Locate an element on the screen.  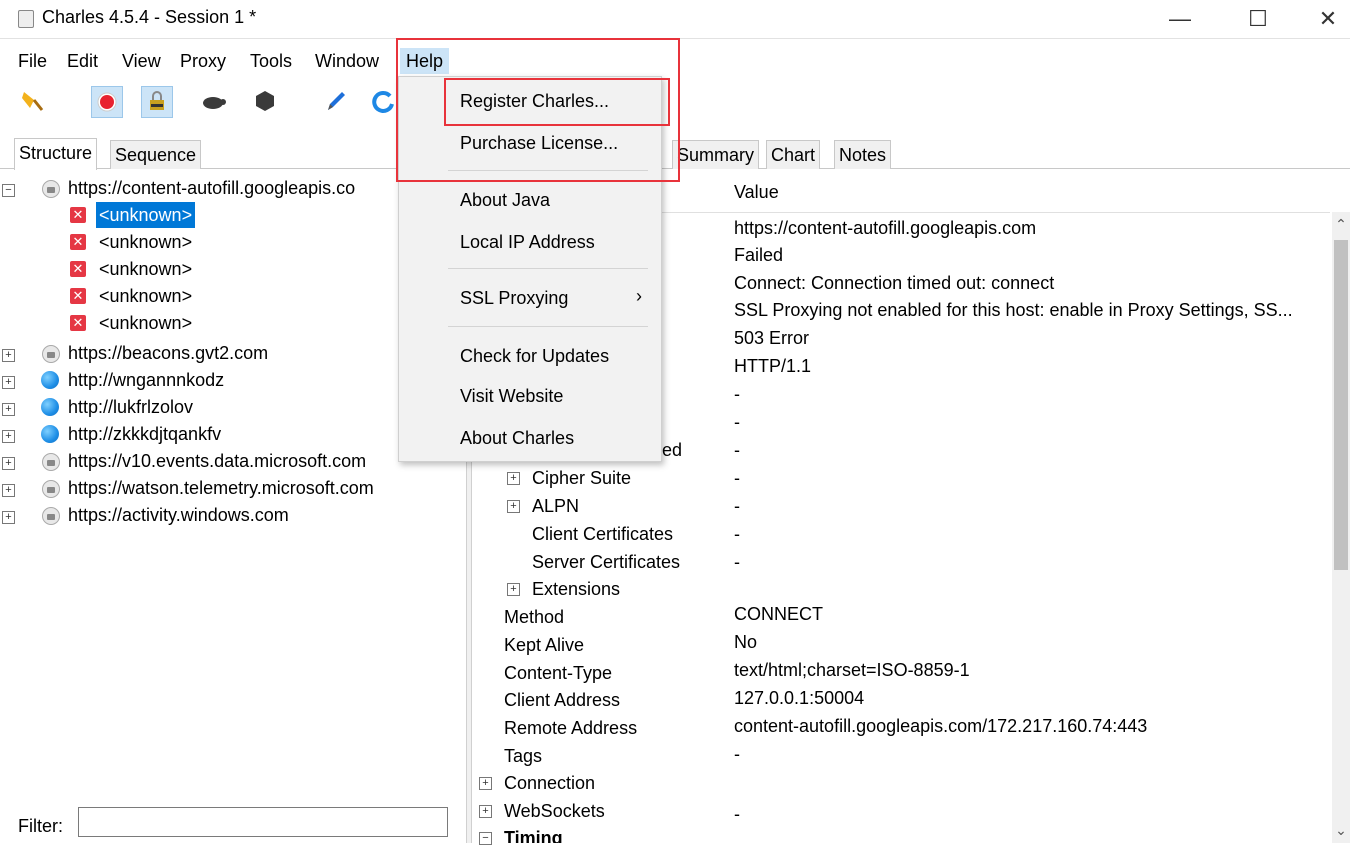
menu-window: Window is located at coordinates (347, 61).